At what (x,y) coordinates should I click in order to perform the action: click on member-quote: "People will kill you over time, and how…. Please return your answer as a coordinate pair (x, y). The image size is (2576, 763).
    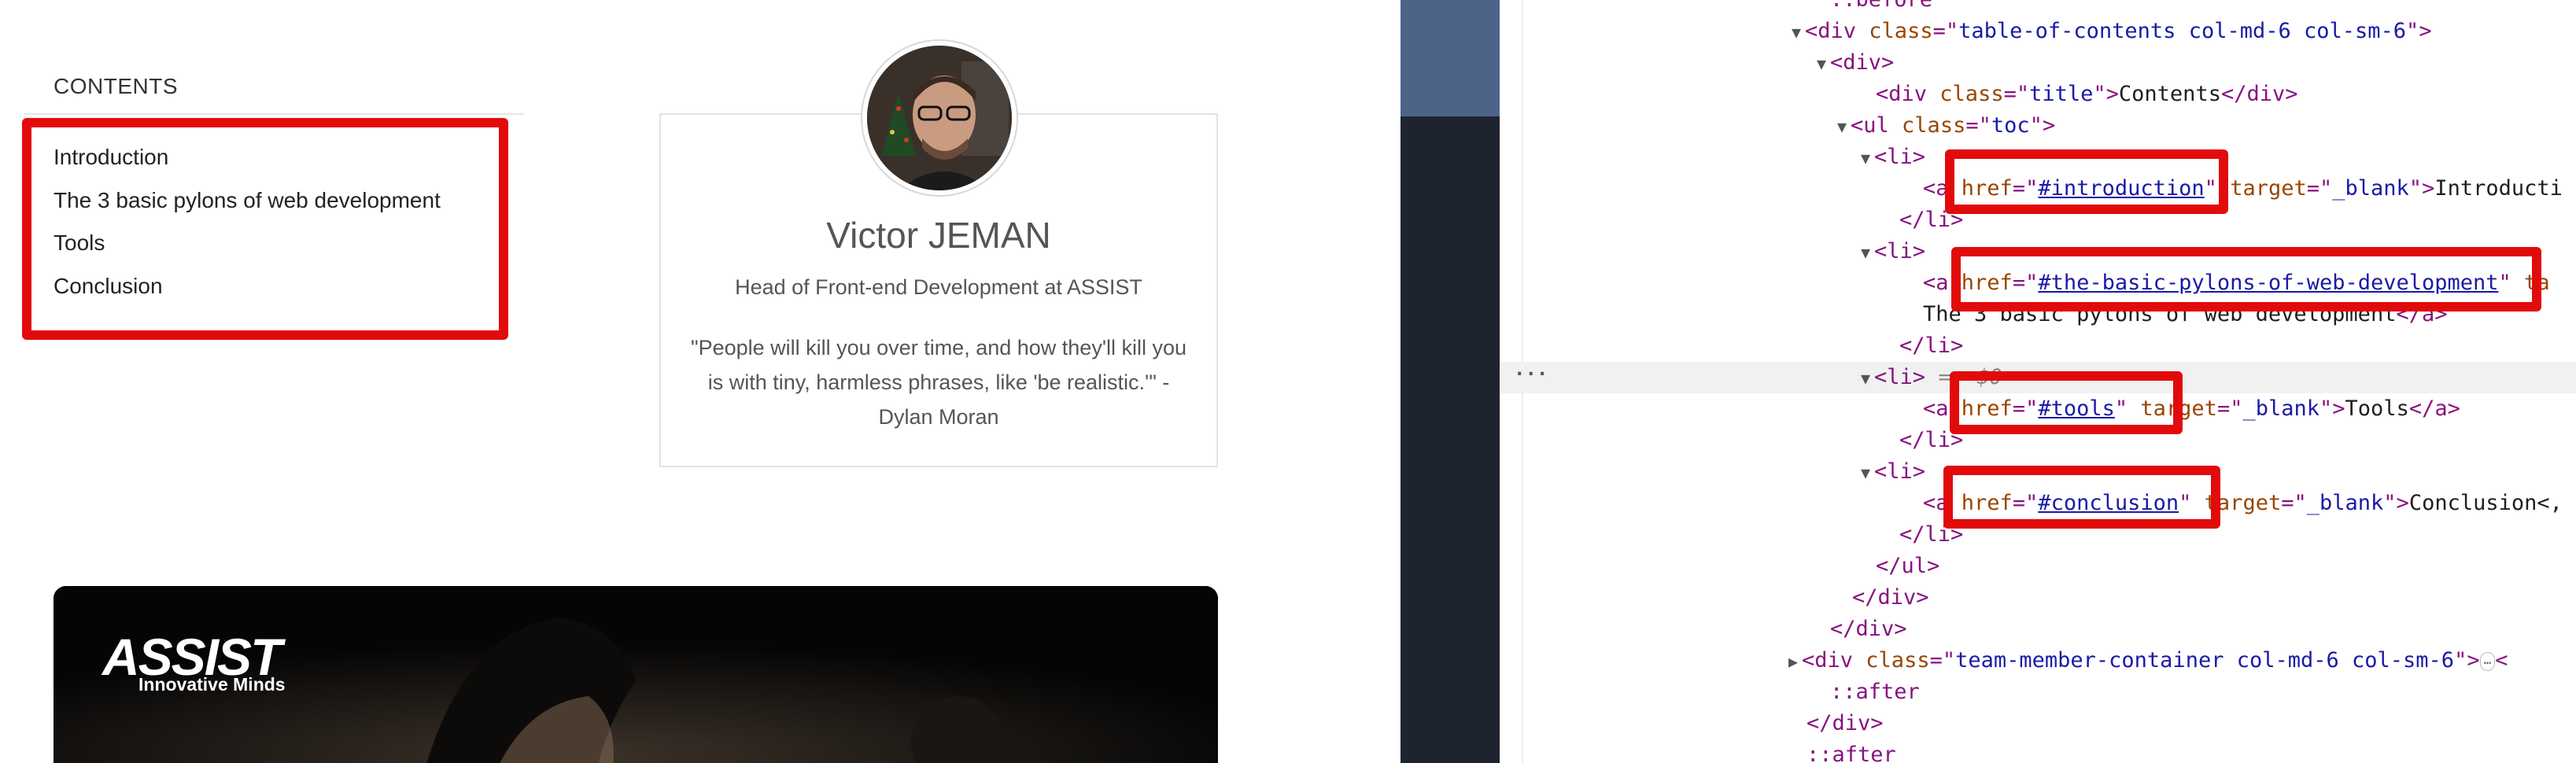
    Looking at the image, I should click on (938, 382).